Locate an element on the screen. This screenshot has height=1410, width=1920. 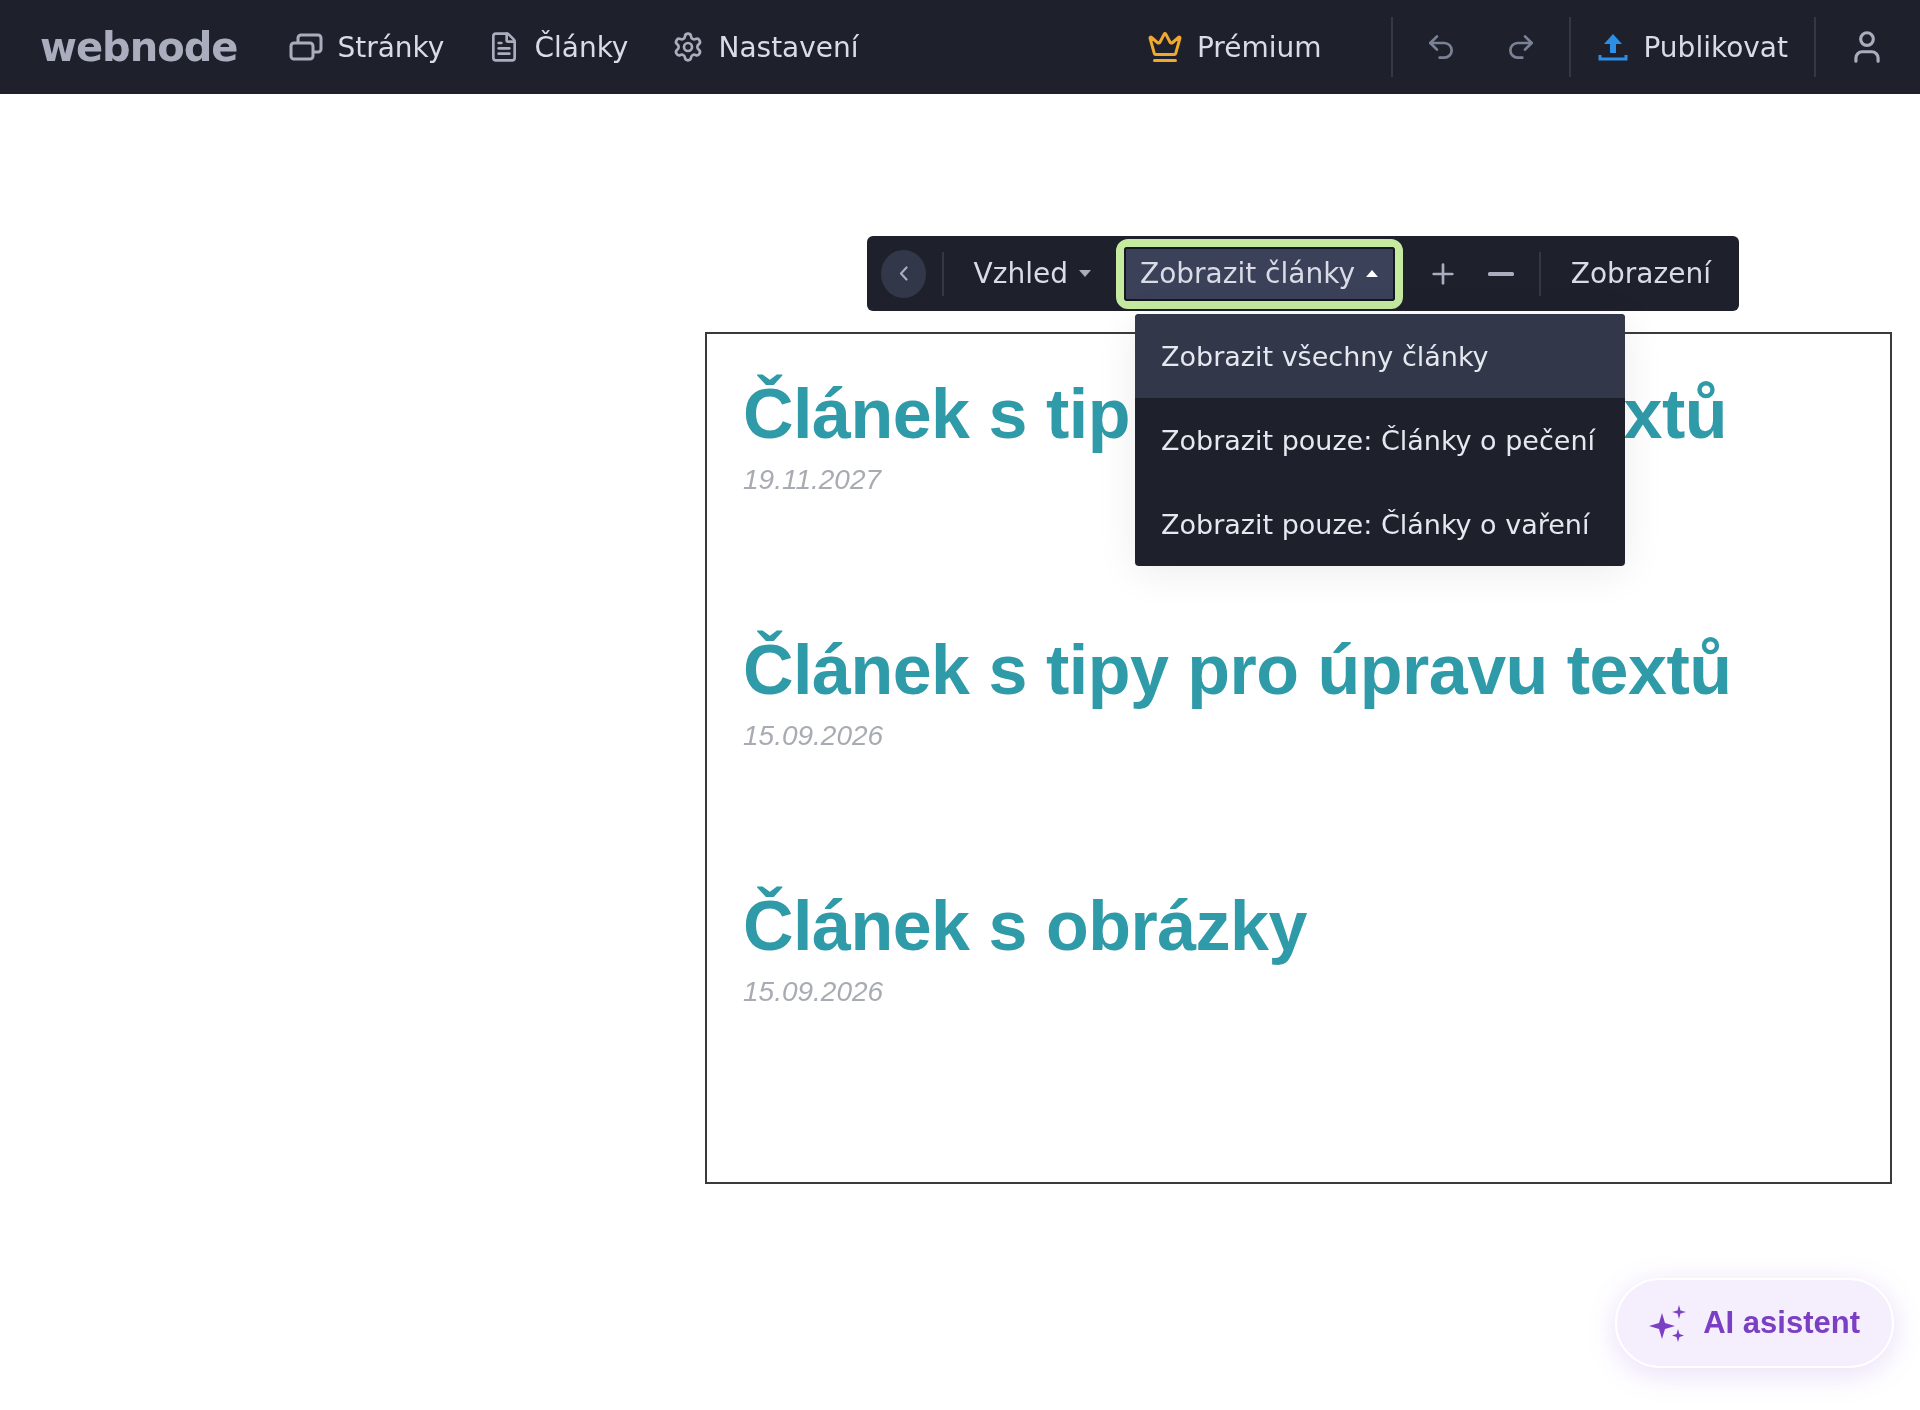
publish-button: Publikovat is located at coordinates (1692, 47).